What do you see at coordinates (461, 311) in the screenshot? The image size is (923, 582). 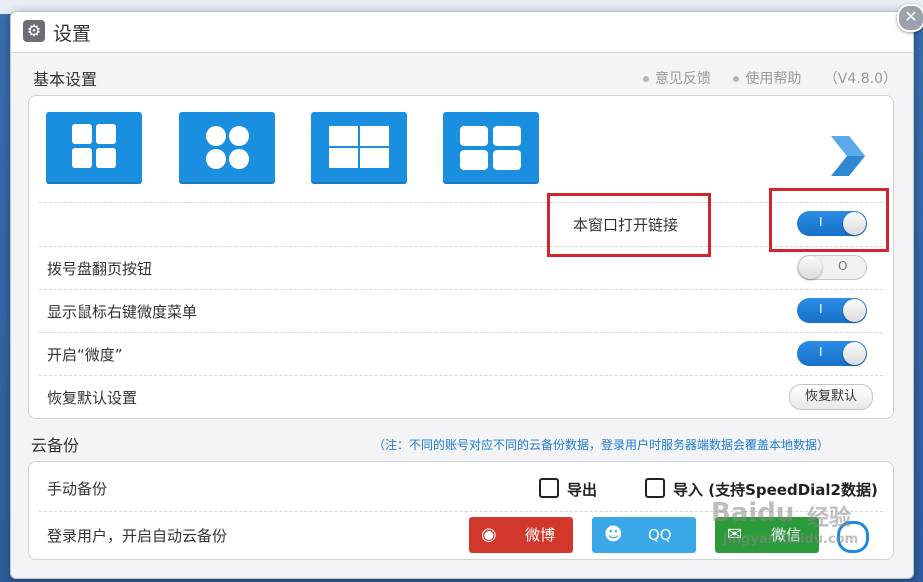 I see `context-menu-row: 显示鼠标右键微度菜单 I` at bounding box center [461, 311].